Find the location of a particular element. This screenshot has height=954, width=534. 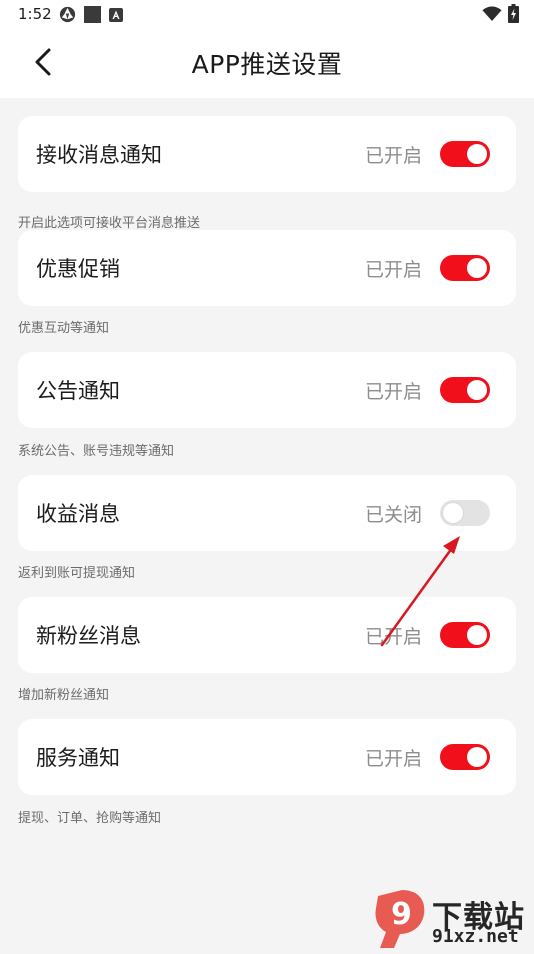

app-header: APP推送设置 is located at coordinates (267, 64).